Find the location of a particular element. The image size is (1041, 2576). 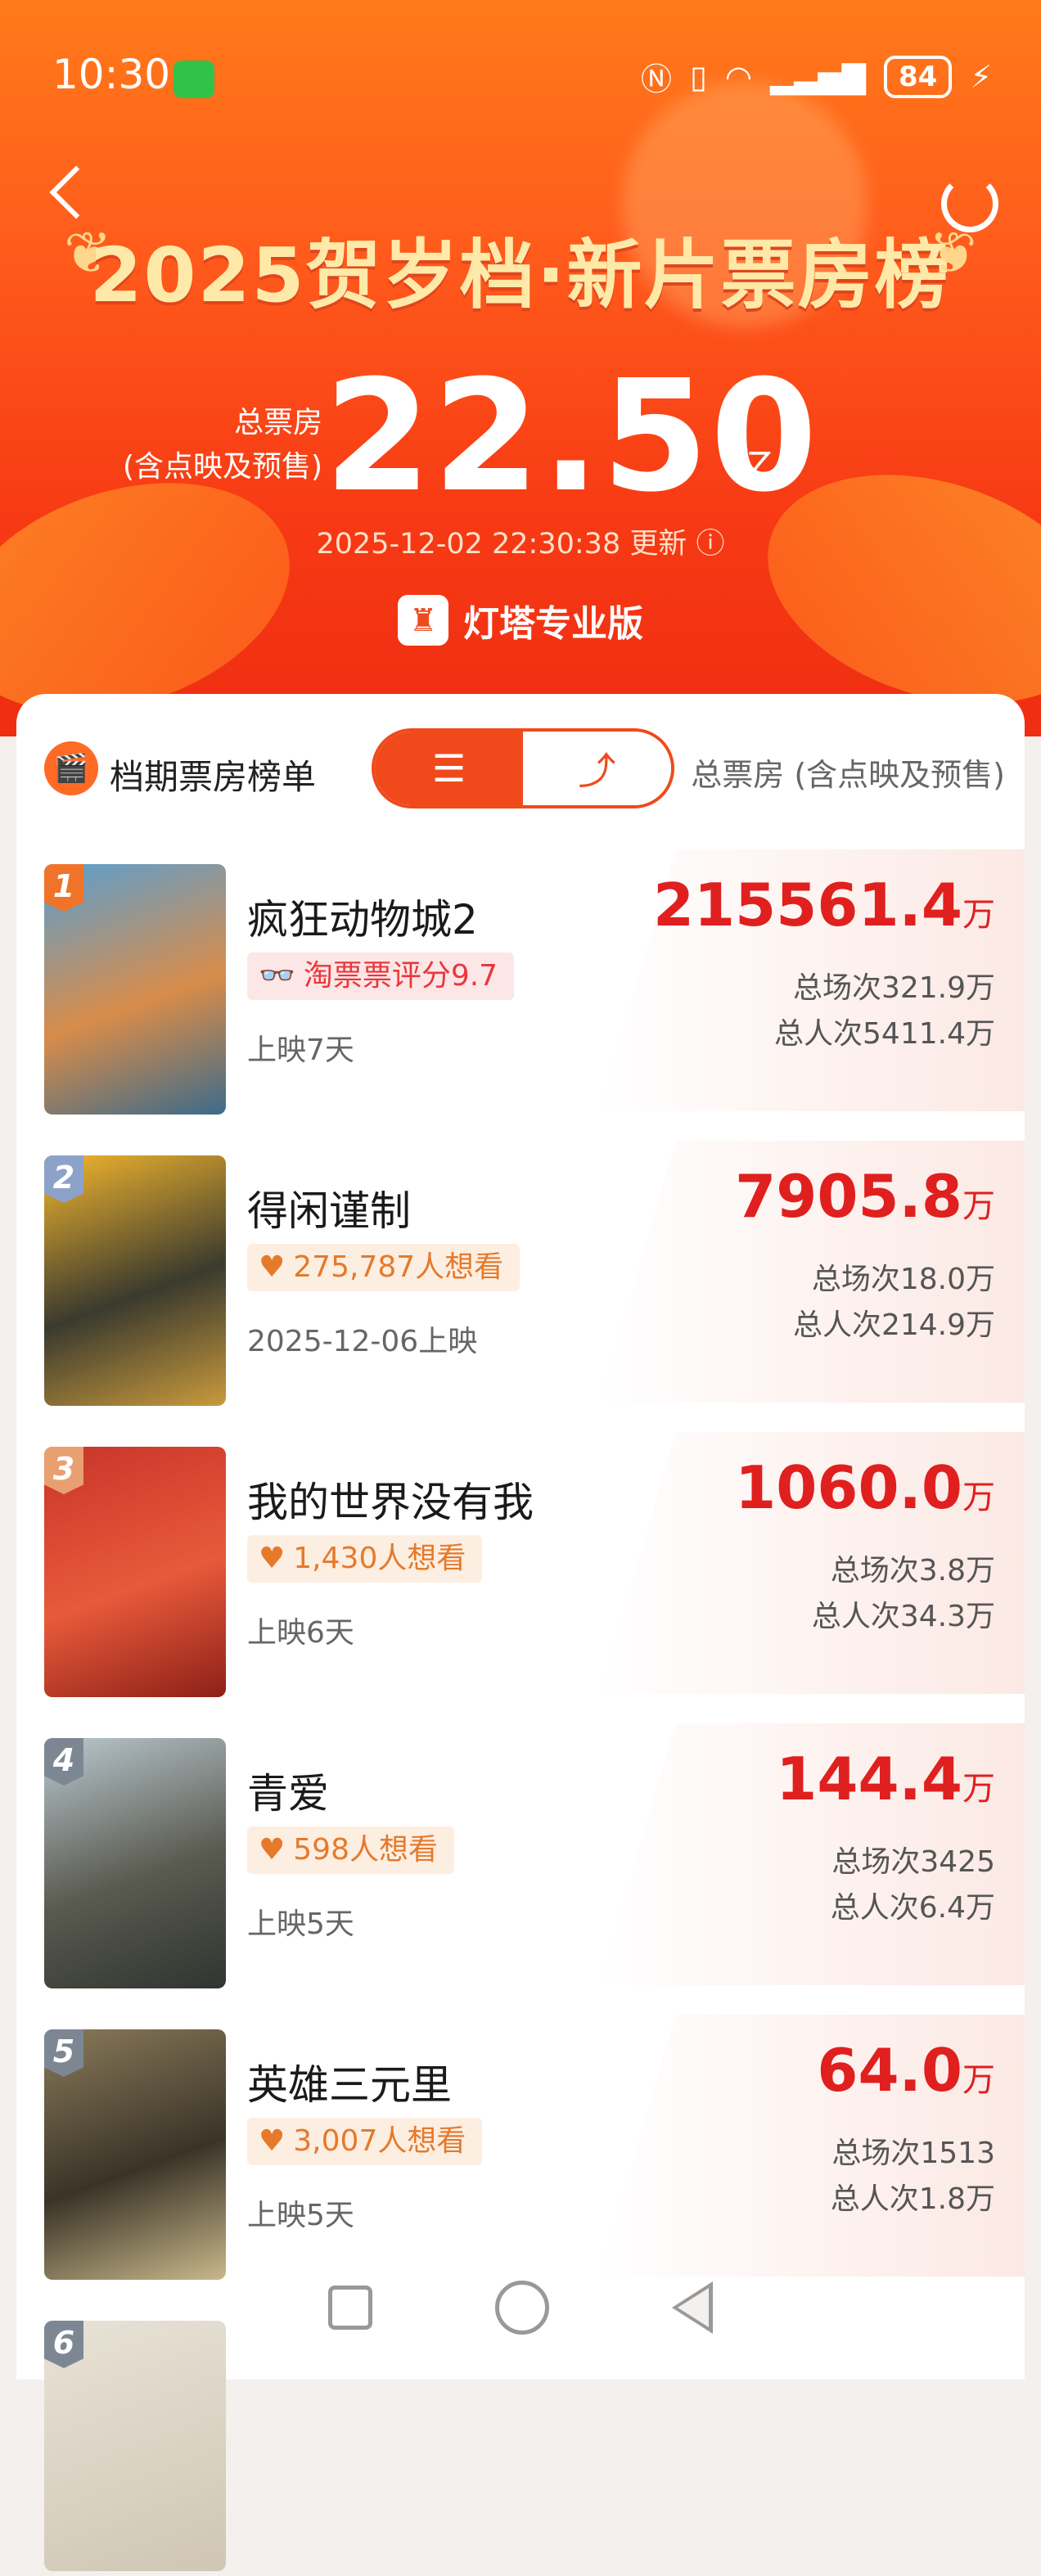

status-time: 10:30 is located at coordinates (111, 74).